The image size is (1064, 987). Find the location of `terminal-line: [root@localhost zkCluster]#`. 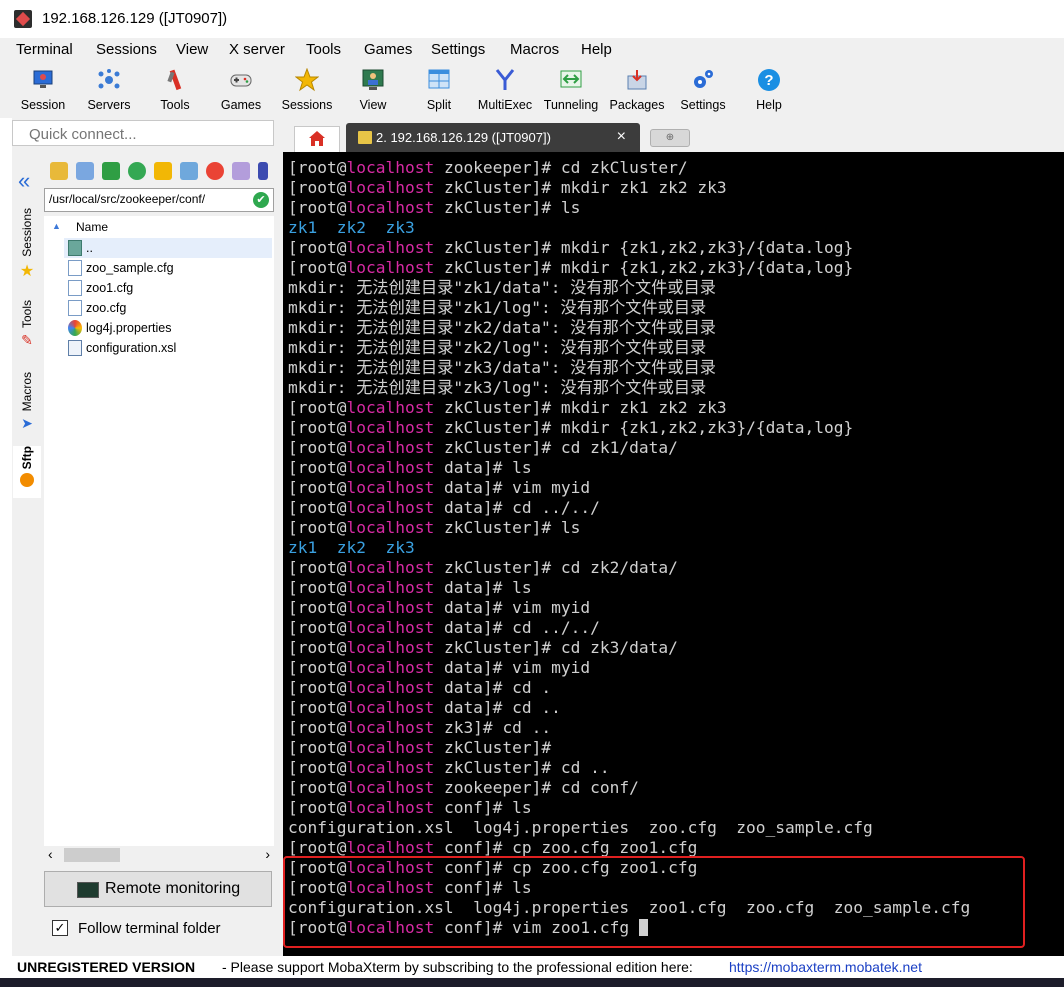

terminal-line: [root@localhost zkCluster]# is located at coordinates (629, 748).